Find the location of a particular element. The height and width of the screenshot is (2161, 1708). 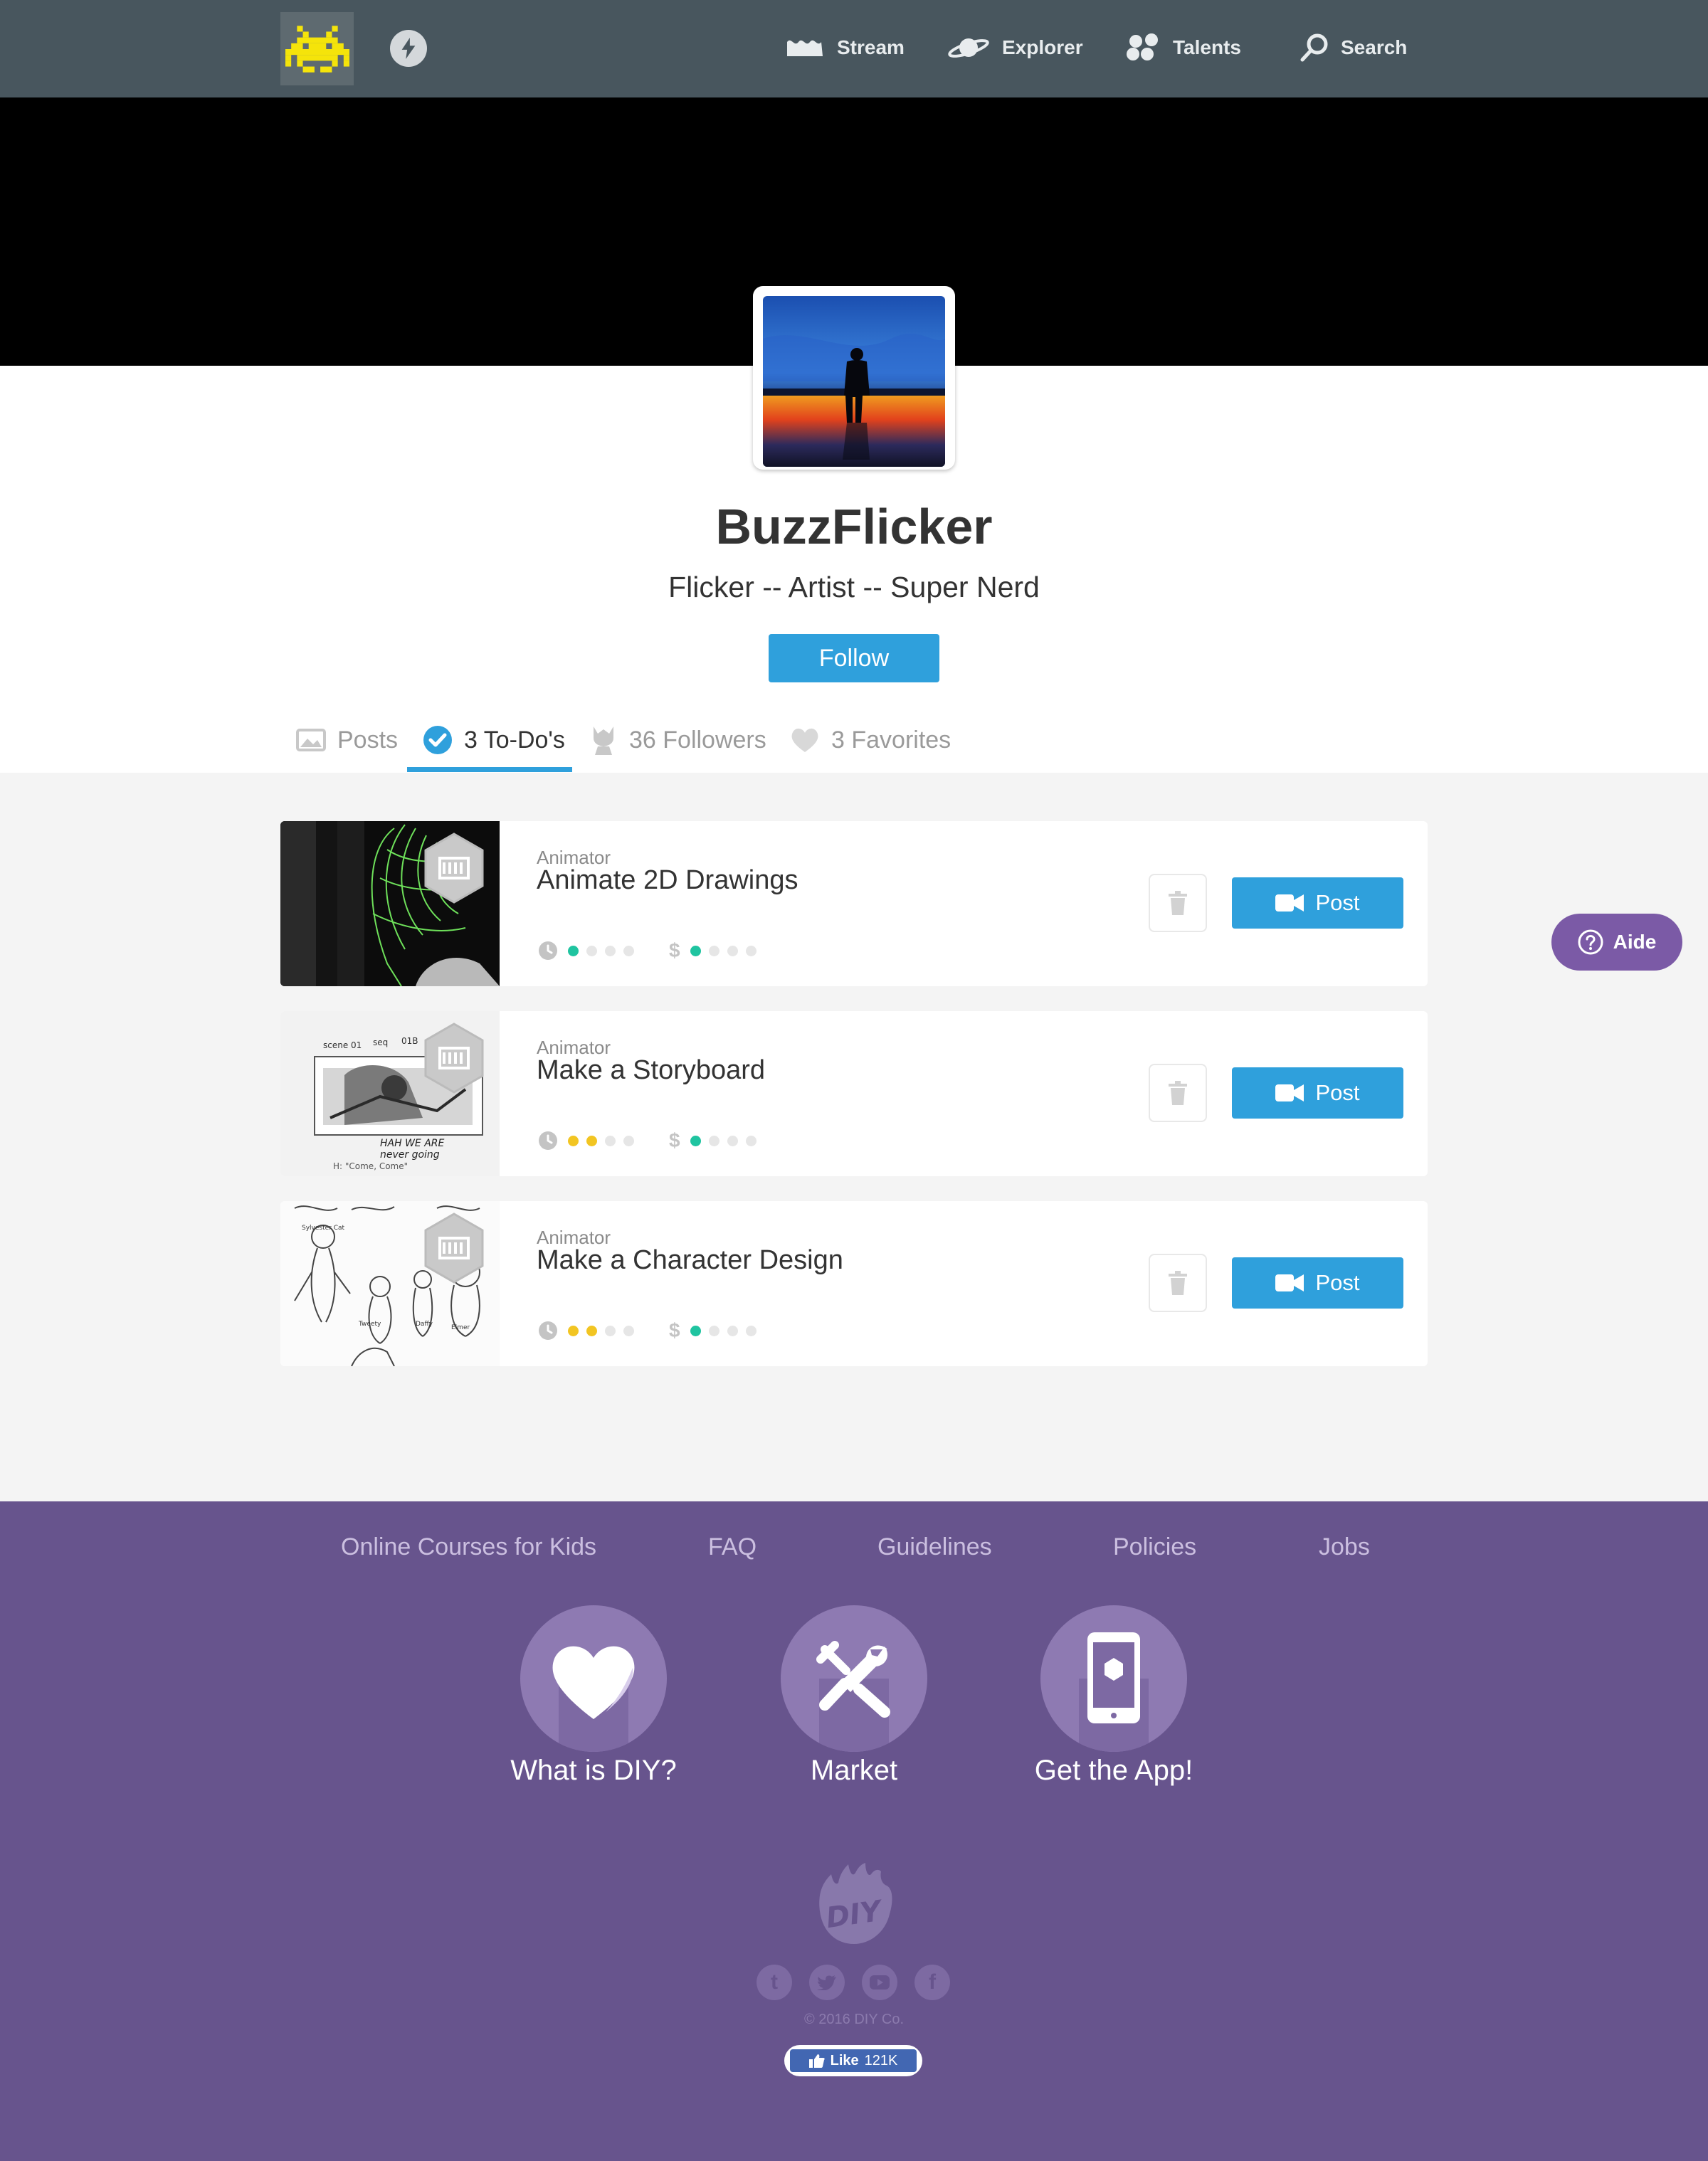

youtube-icon is located at coordinates (879, 1982).